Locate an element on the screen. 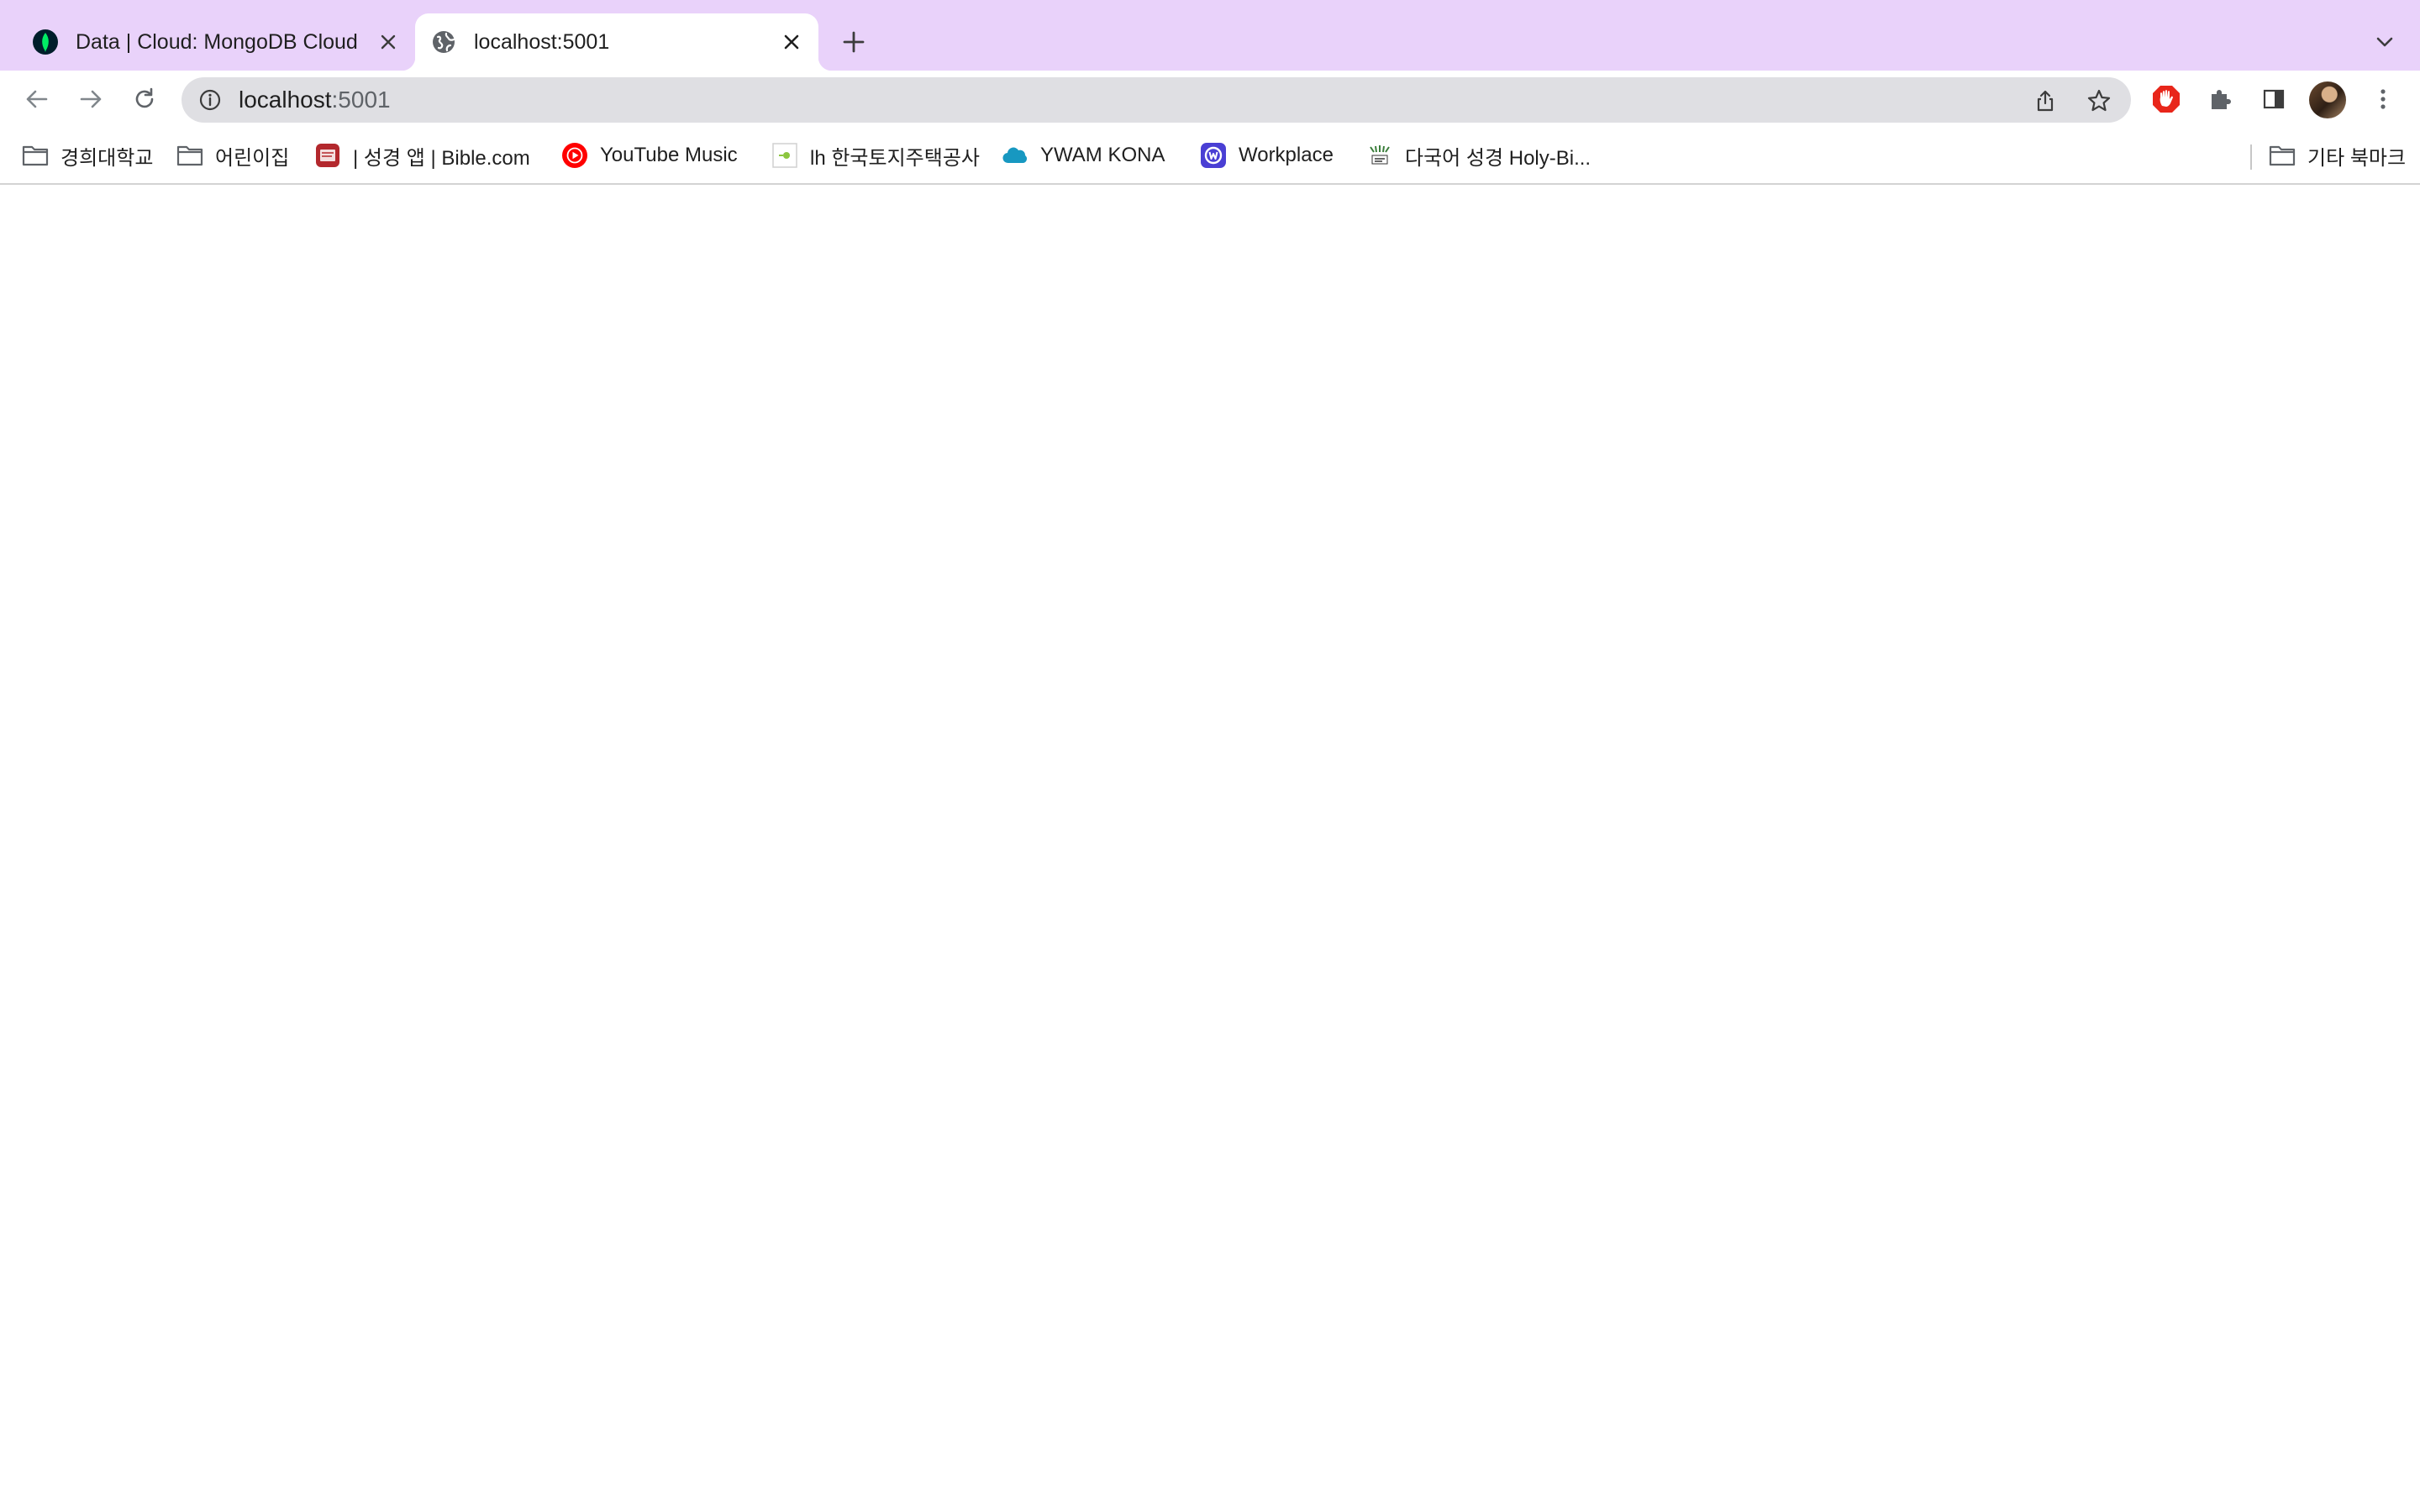 The width and height of the screenshot is (2420, 1512). extensions-button is located at coordinates (2220, 99).